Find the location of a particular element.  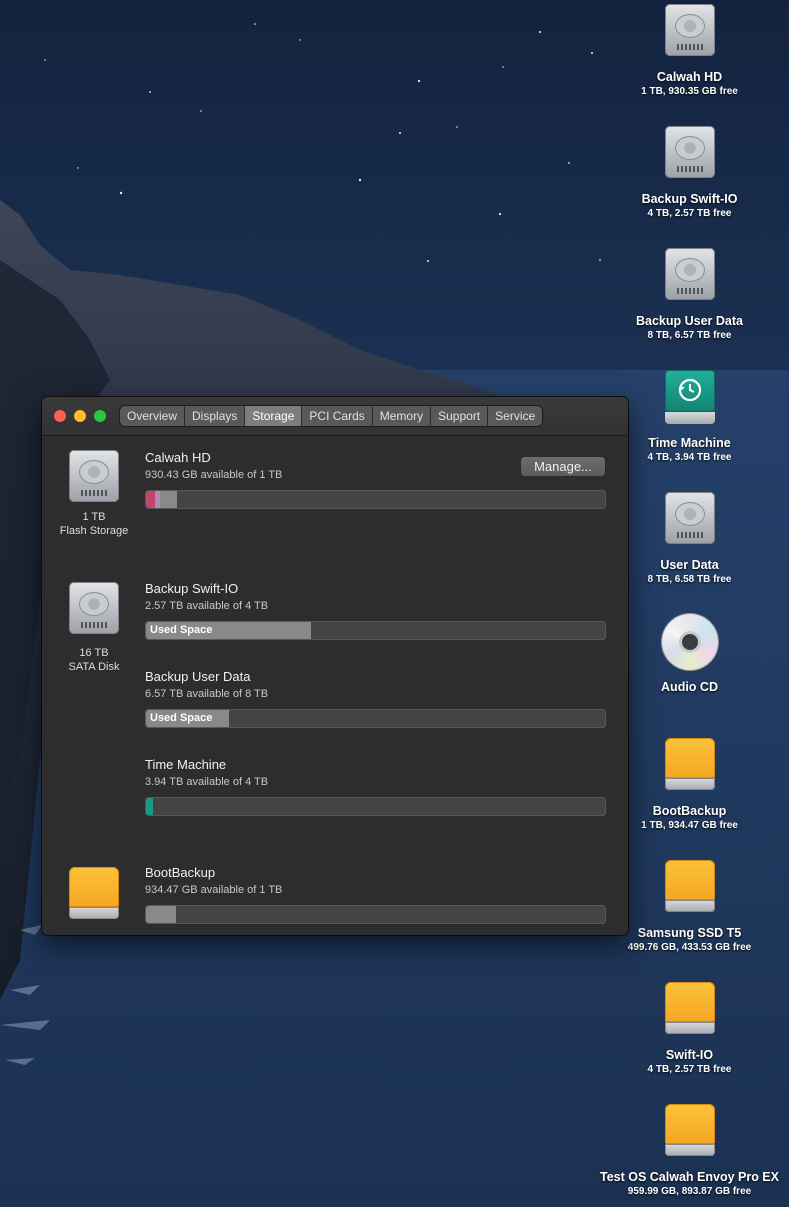

tab-overview: Overview is located at coordinates (153, 416).